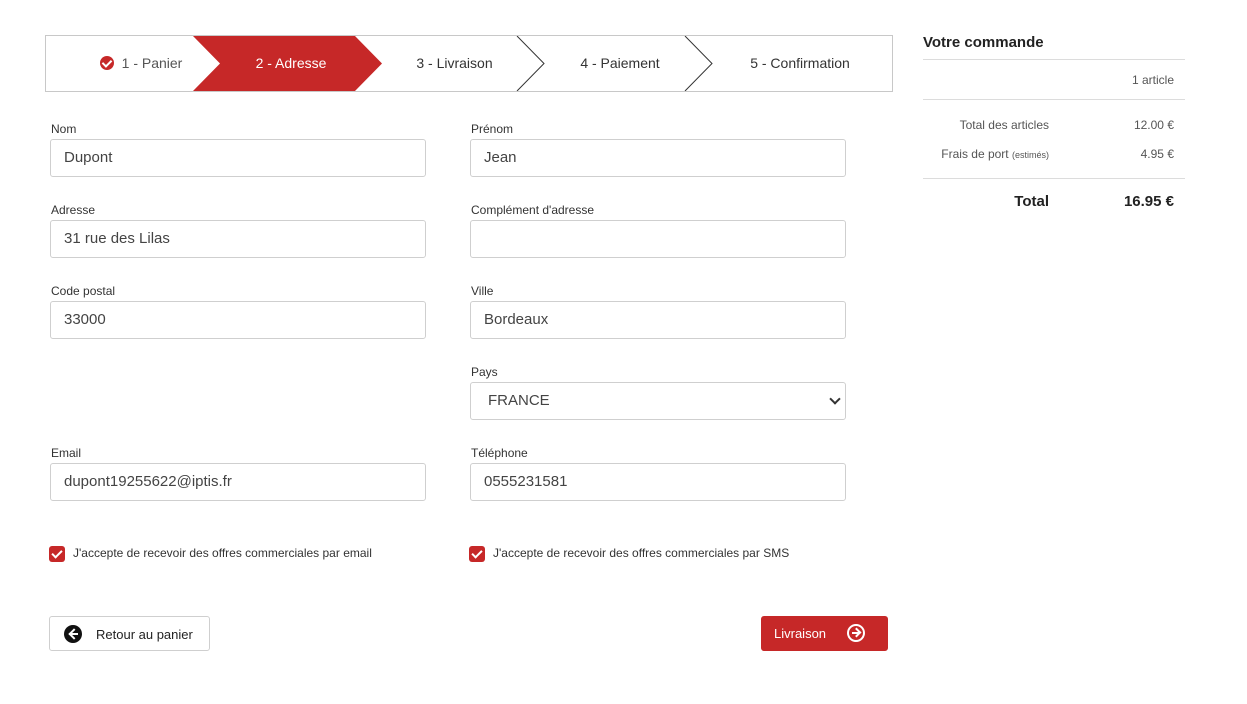 The image size is (1247, 704). What do you see at coordinates (482, 291) in the screenshot?
I see `ville-label: Ville` at bounding box center [482, 291].